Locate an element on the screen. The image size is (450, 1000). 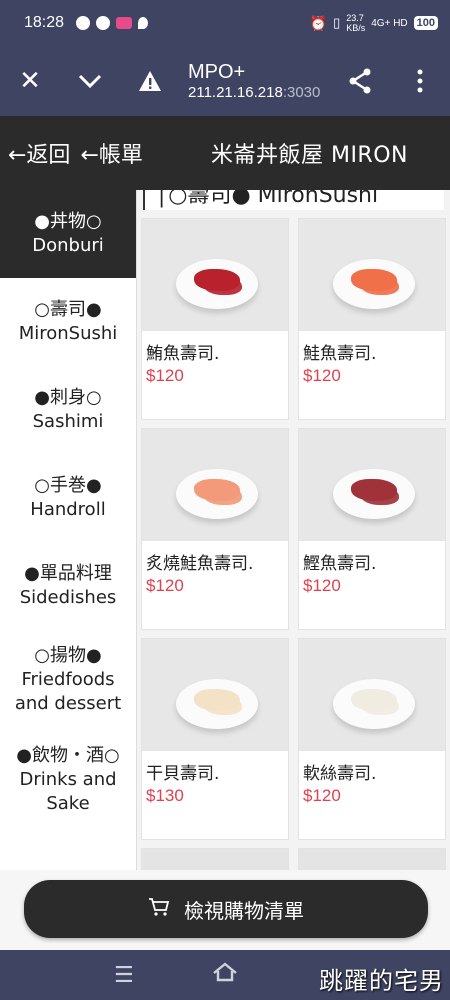
view-cart-button: 檢視購物清單 is located at coordinates (226, 909).